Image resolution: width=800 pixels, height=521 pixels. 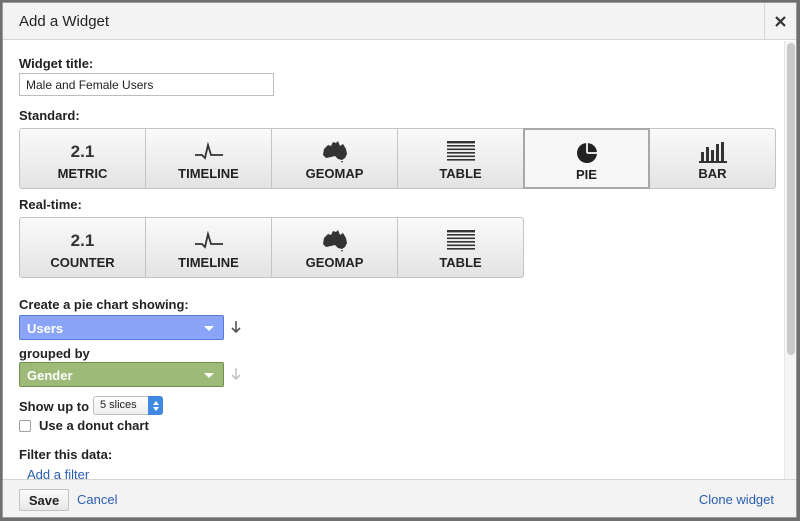 I want to click on donut-chart-checkbox, so click(x=25, y=426).